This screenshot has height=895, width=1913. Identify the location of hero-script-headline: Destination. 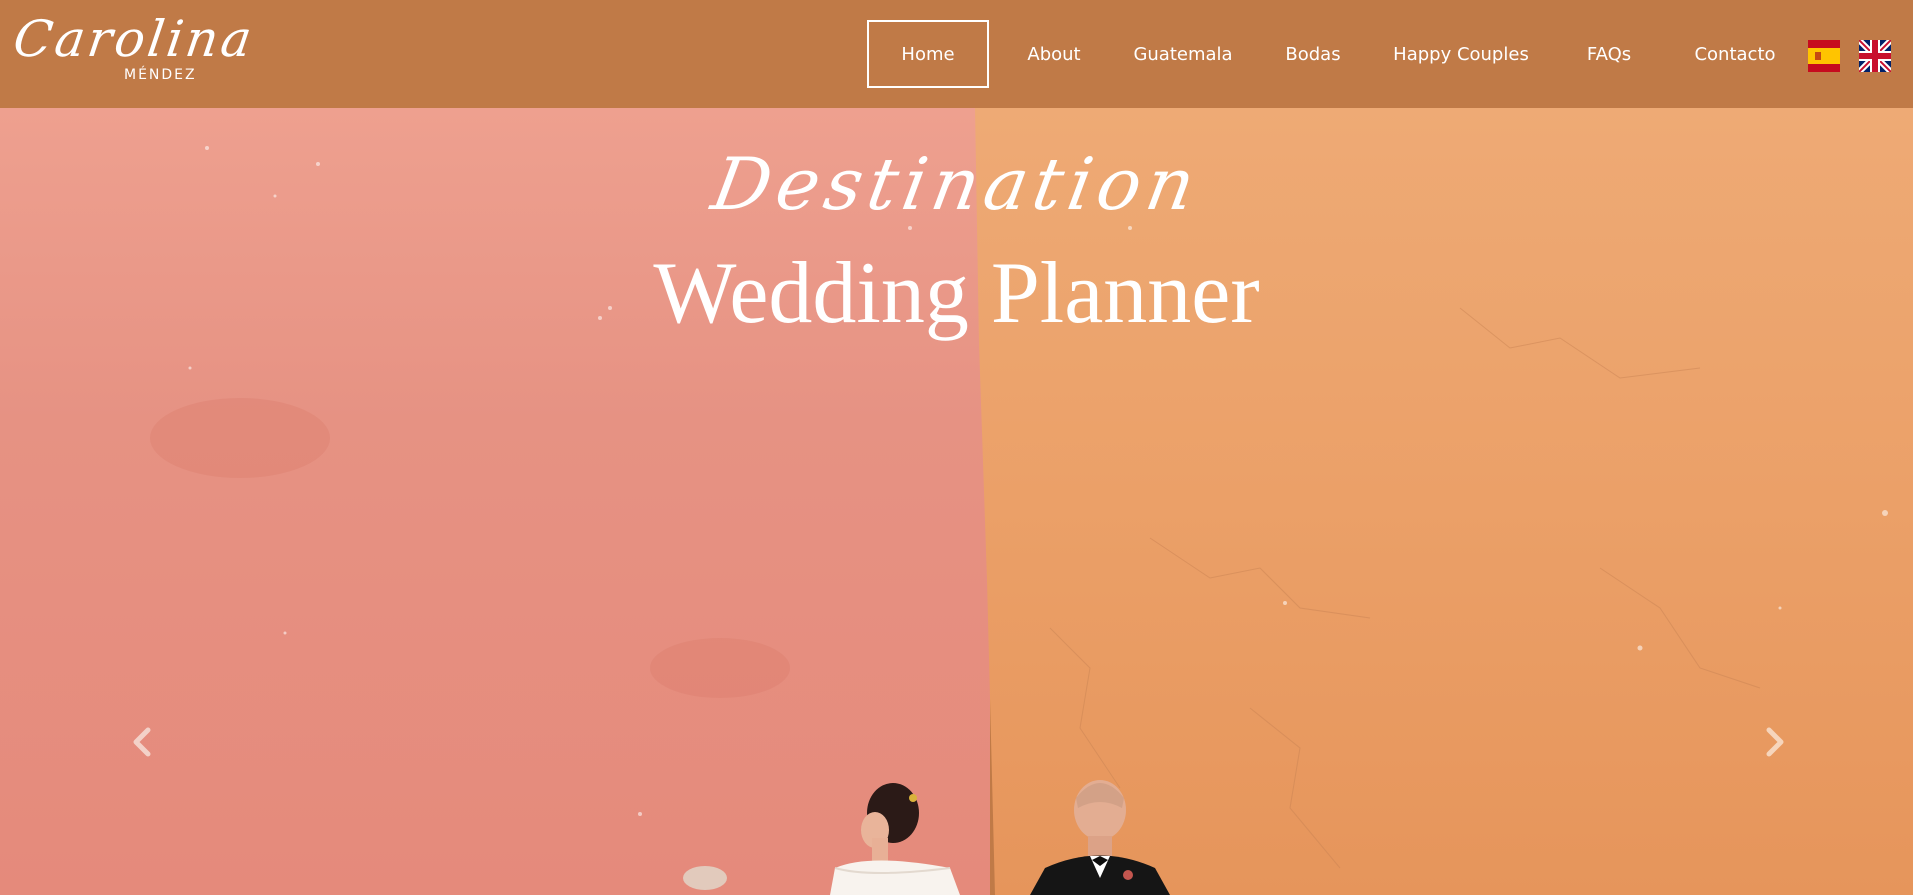
(956, 184).